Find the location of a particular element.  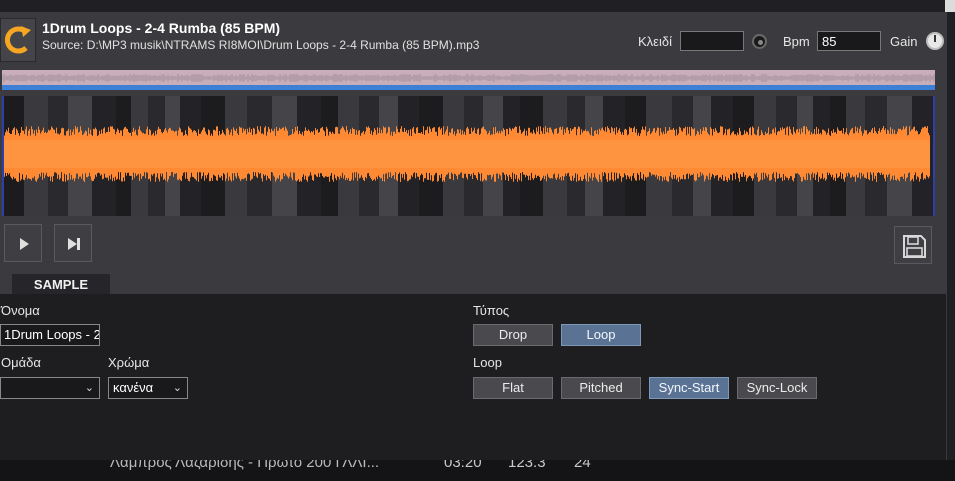

type-loop-button: Loop is located at coordinates (601, 335).